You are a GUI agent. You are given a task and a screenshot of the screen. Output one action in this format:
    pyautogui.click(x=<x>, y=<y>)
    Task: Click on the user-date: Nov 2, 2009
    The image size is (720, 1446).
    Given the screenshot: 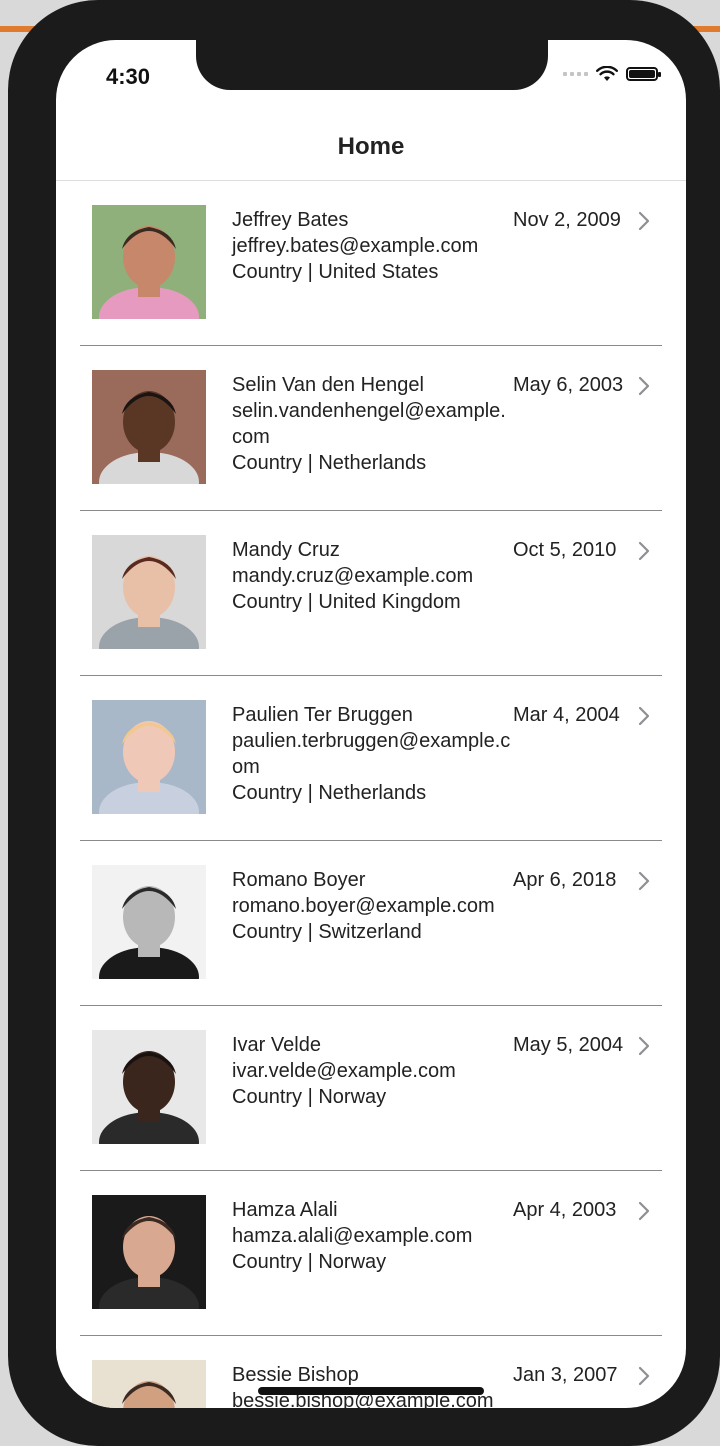 What is the action you would take?
    pyautogui.click(x=567, y=220)
    